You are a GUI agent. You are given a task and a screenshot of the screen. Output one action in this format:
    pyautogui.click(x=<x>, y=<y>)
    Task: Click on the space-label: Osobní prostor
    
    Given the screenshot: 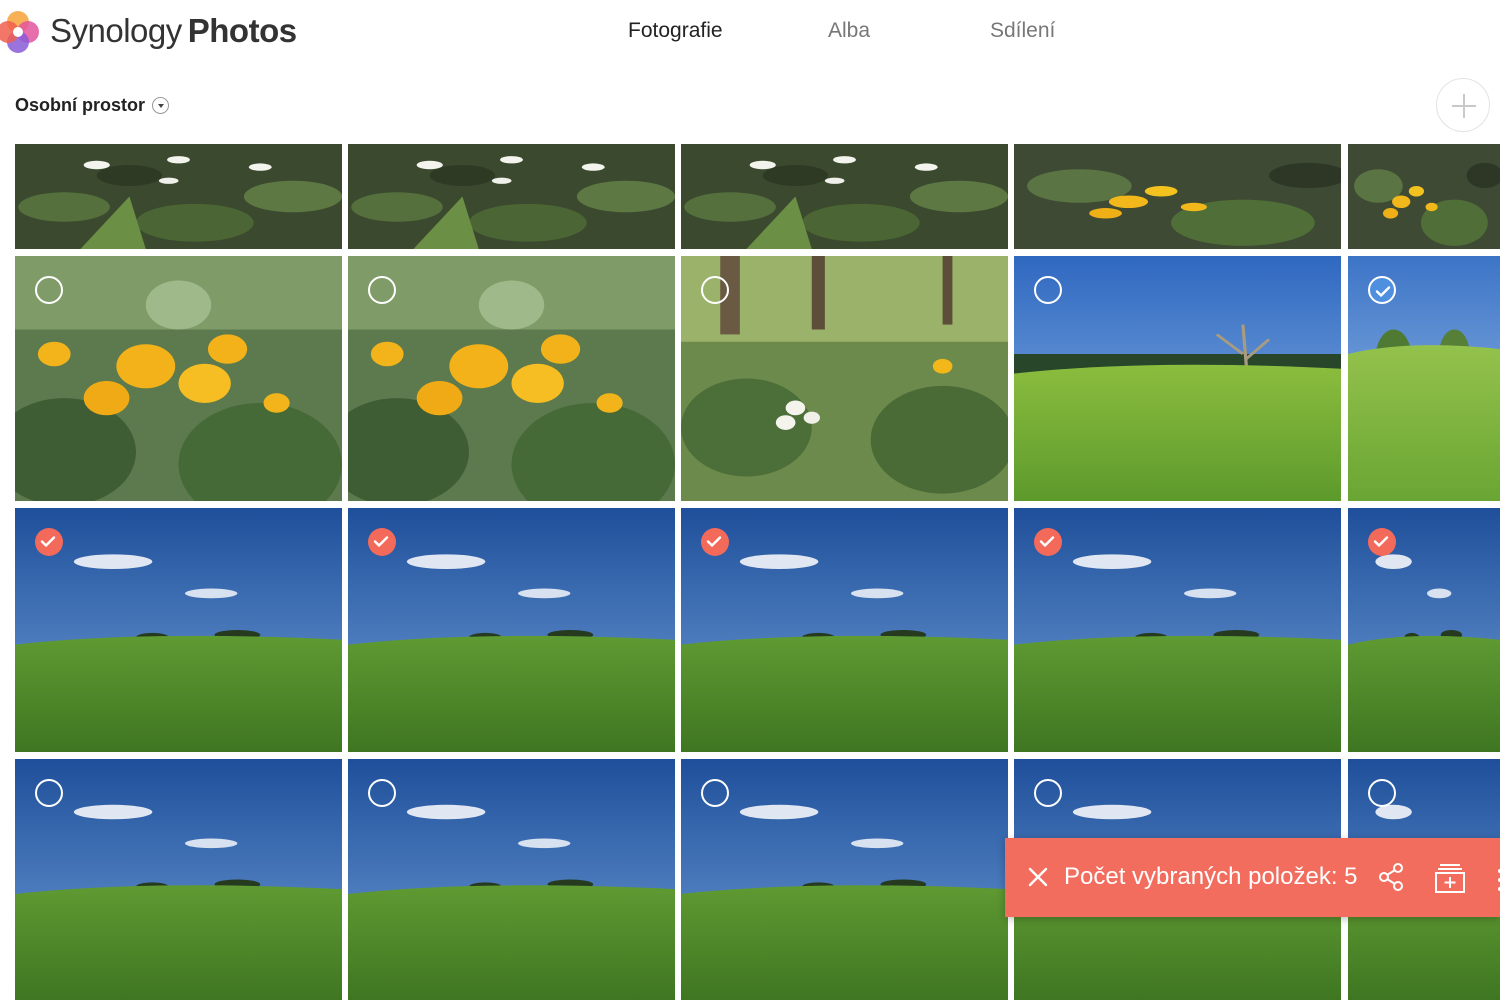 What is the action you would take?
    pyautogui.click(x=80, y=105)
    